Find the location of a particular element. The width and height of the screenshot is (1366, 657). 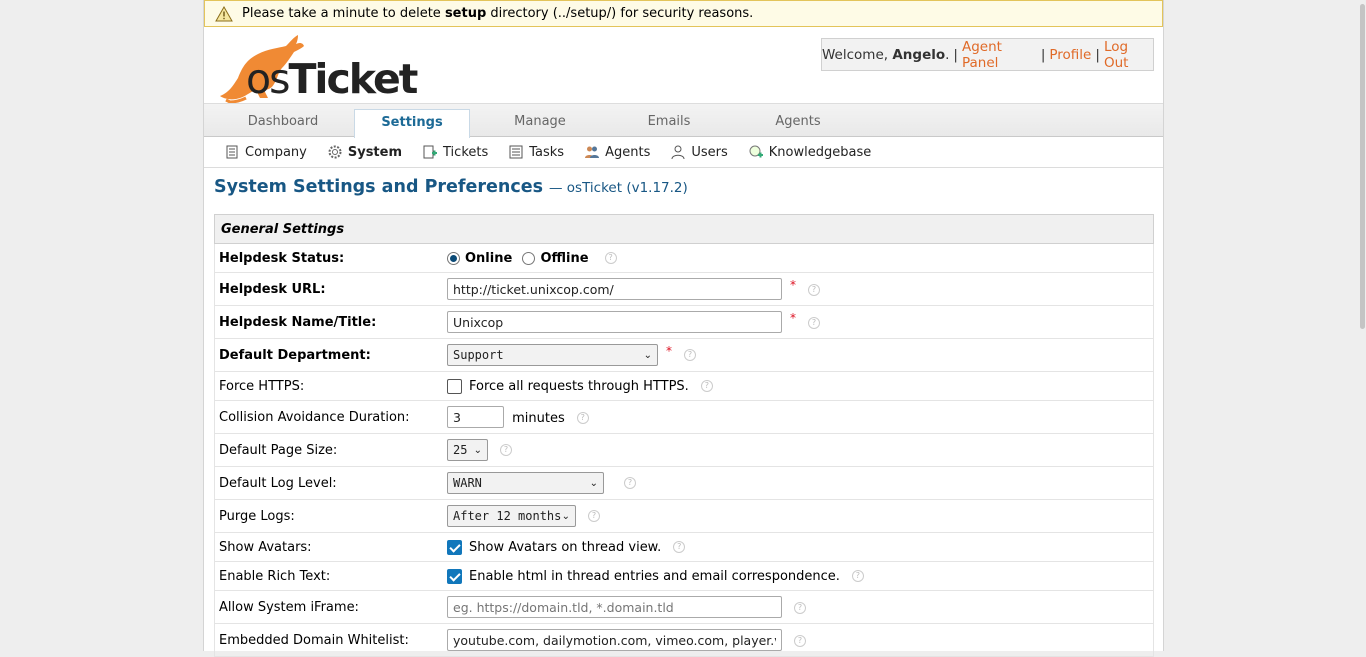

users-icon is located at coordinates (678, 152).